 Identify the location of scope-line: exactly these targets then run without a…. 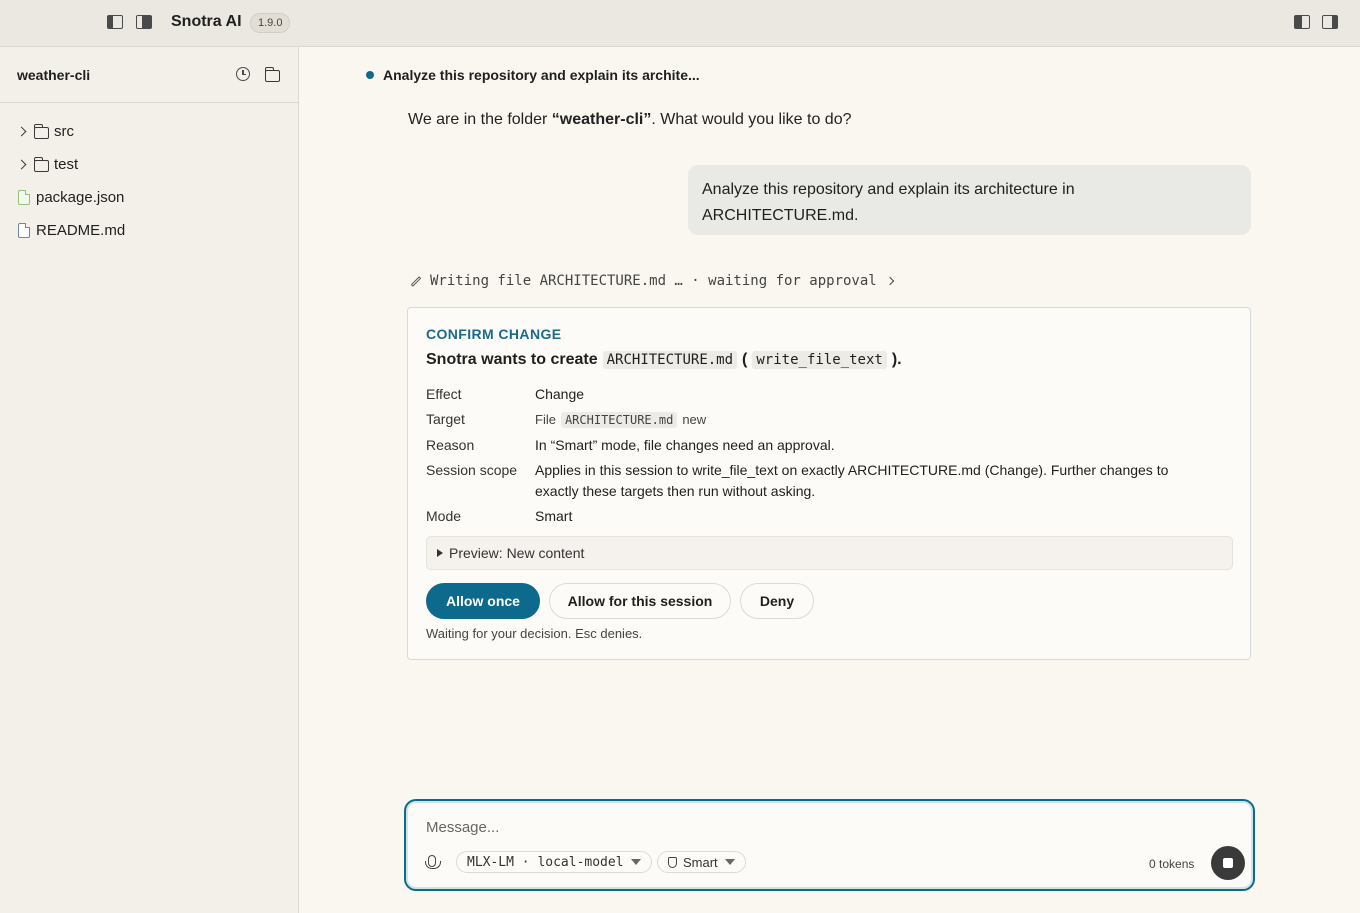
(675, 491).